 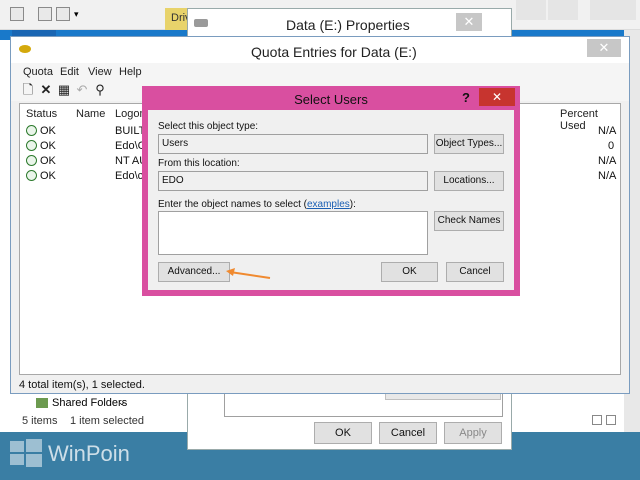 I want to click on watermark-text: WinPoin, so click(x=89, y=453).